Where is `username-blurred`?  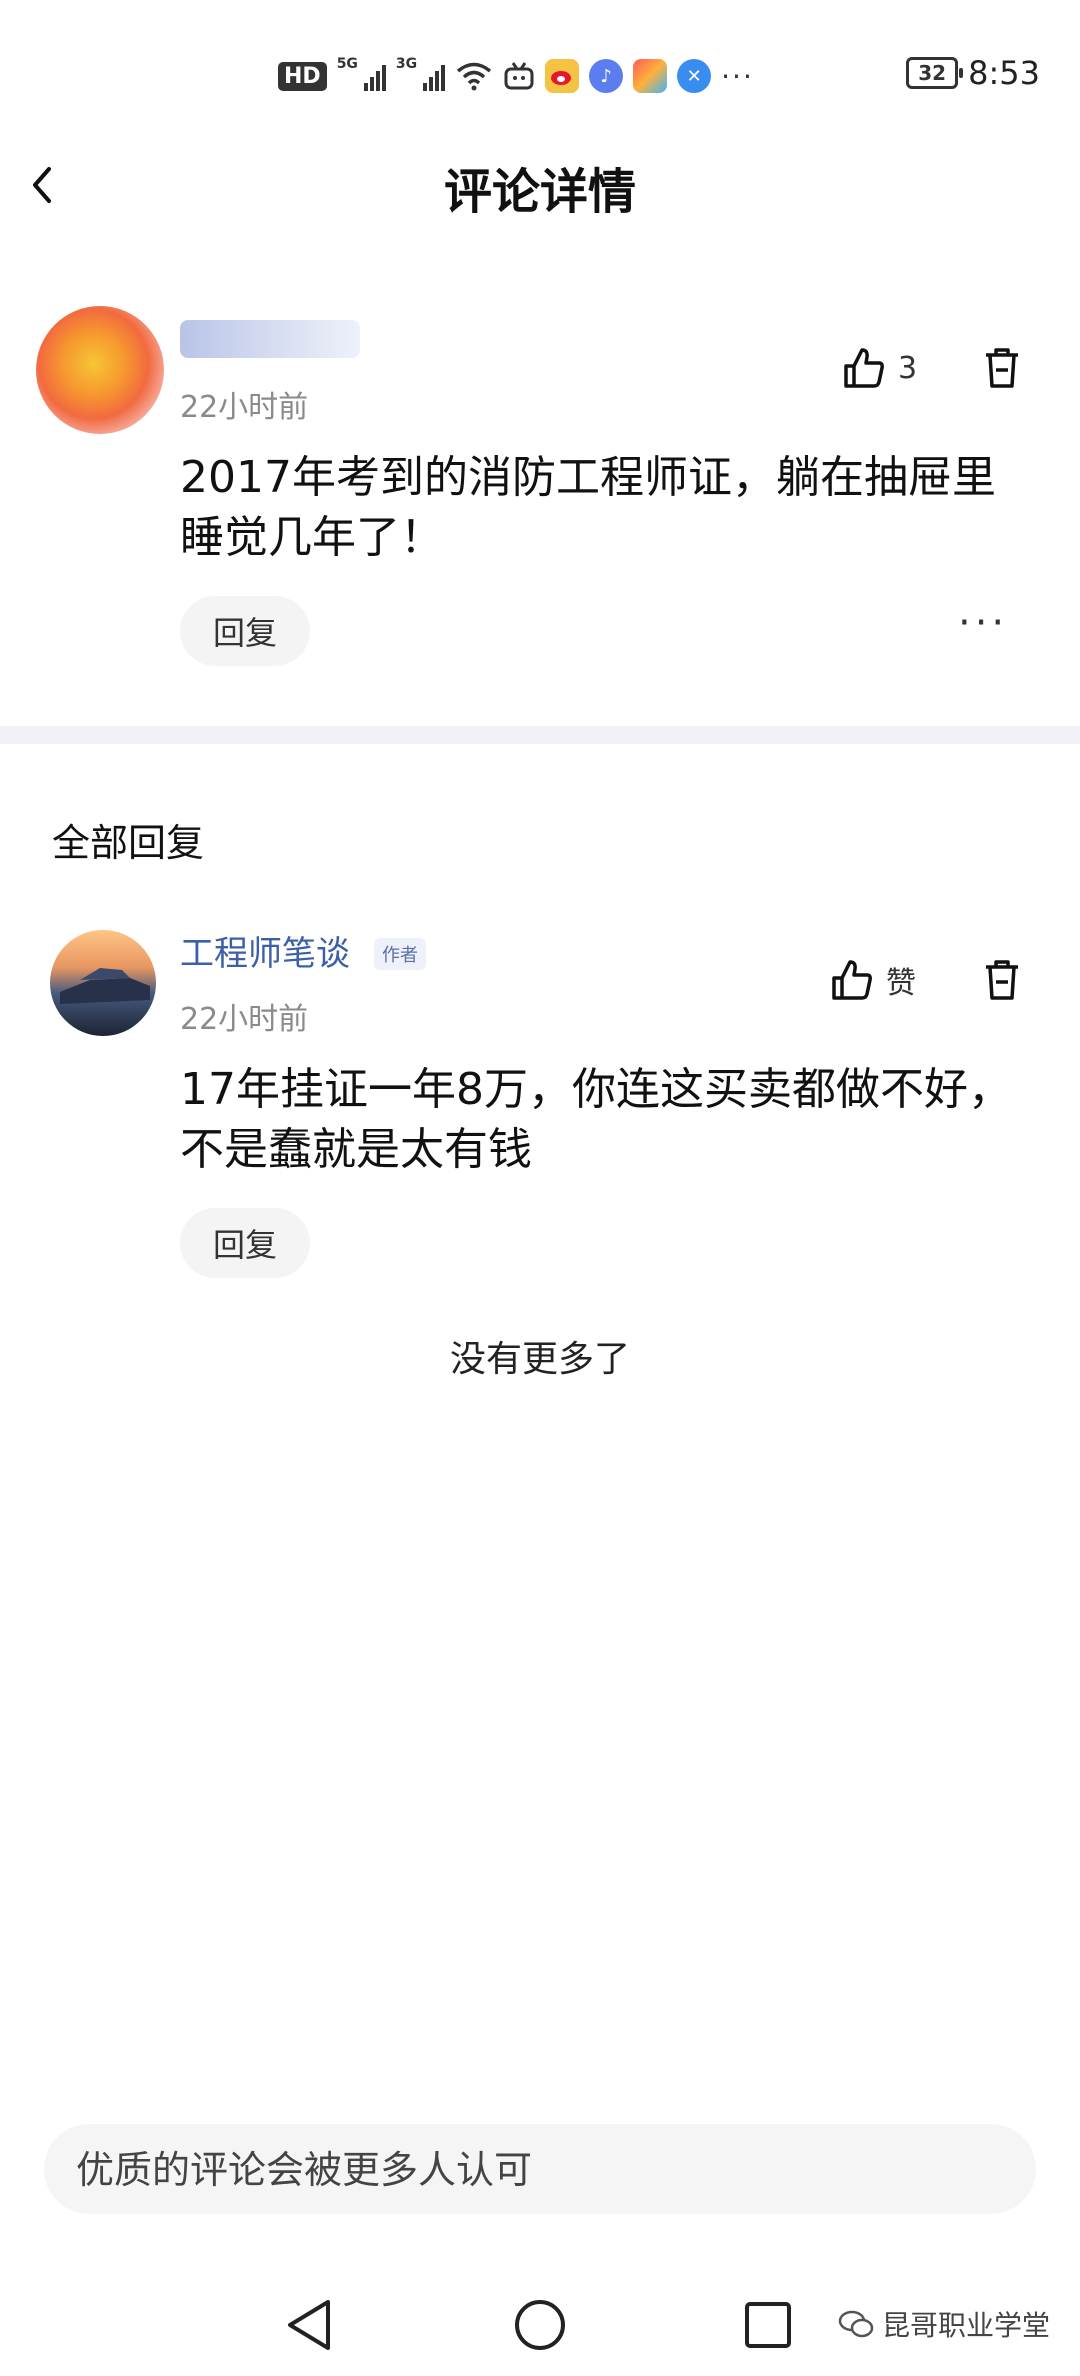
username-blurred is located at coordinates (270, 339).